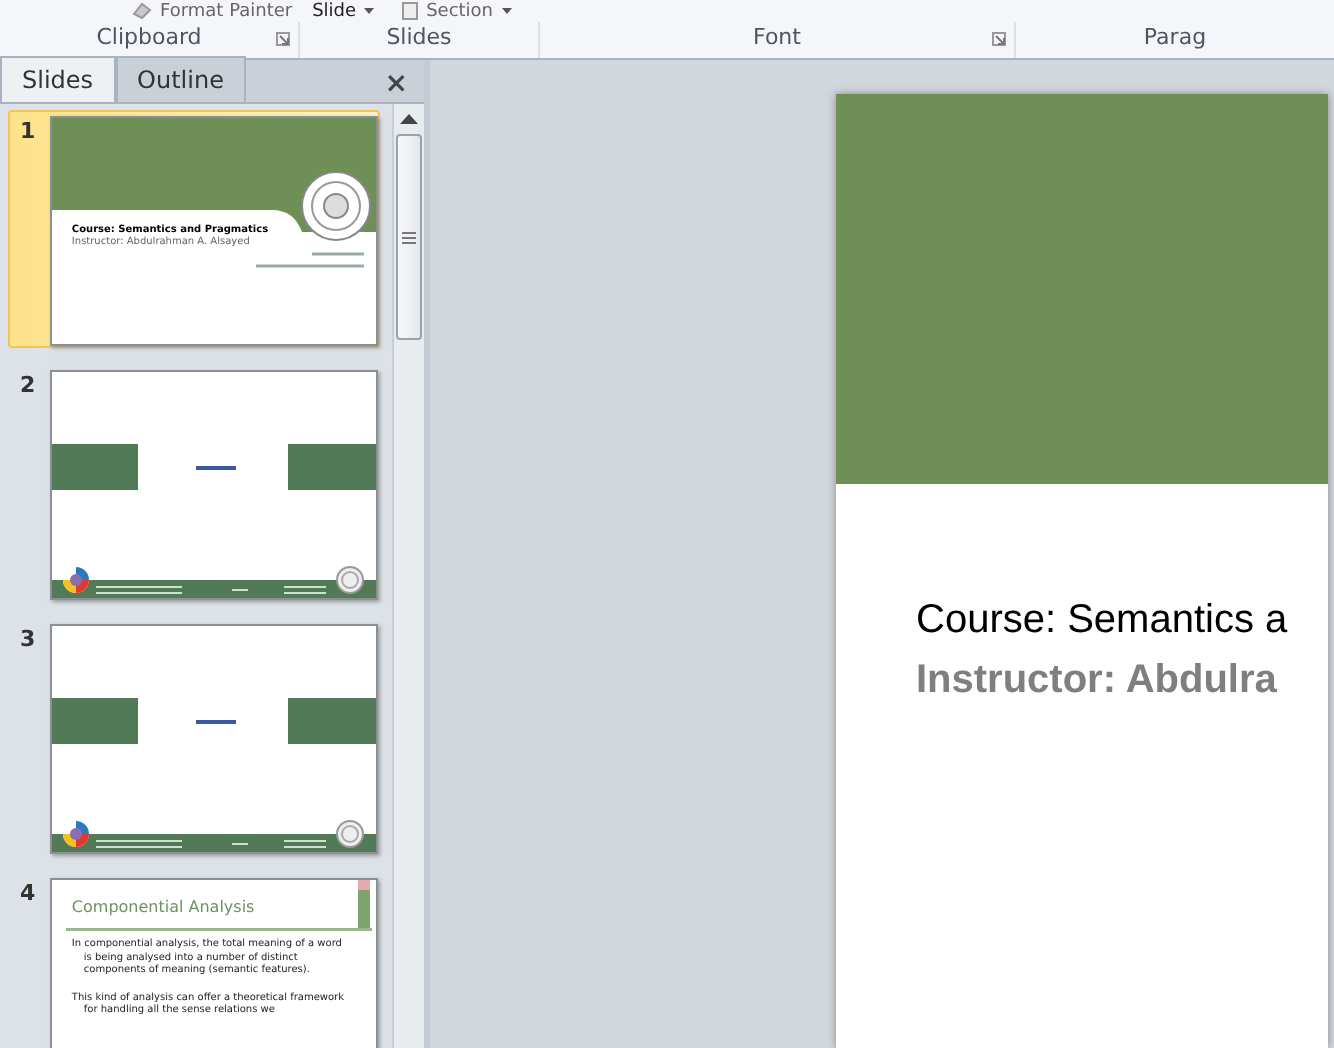  Describe the element at coordinates (419, 38) in the screenshot. I see `group-label: Slides` at that location.